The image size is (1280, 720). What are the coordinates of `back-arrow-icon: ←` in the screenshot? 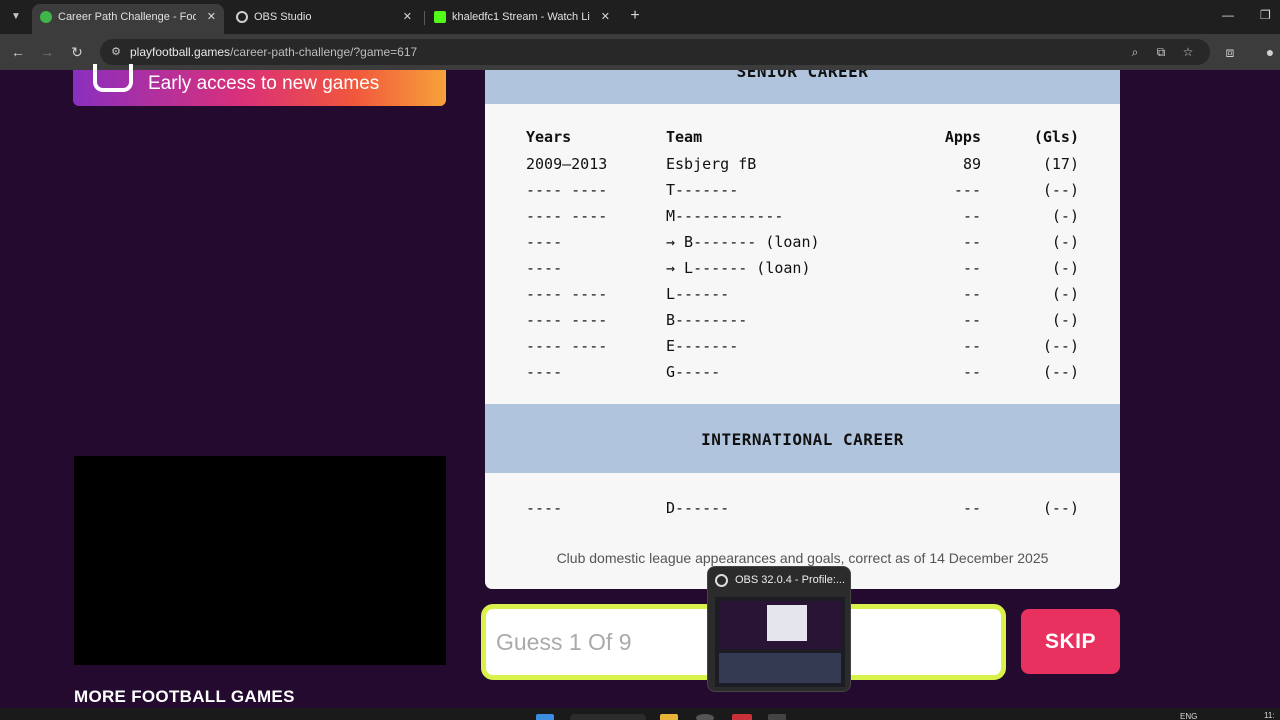 It's located at (18, 52).